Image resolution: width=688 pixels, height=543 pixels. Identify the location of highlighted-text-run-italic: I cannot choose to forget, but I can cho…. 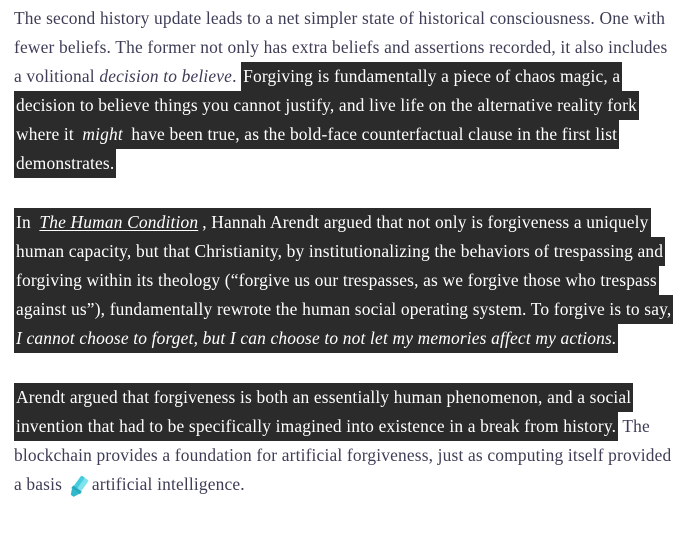
(316, 338).